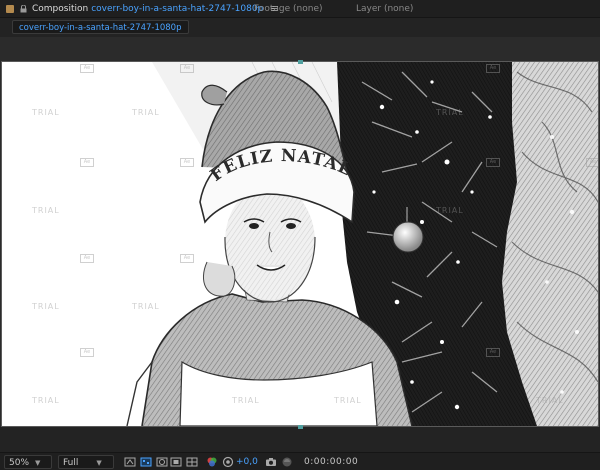 The image size is (600, 470). I want to click on tab-footage: Footage (none), so click(288, 9).